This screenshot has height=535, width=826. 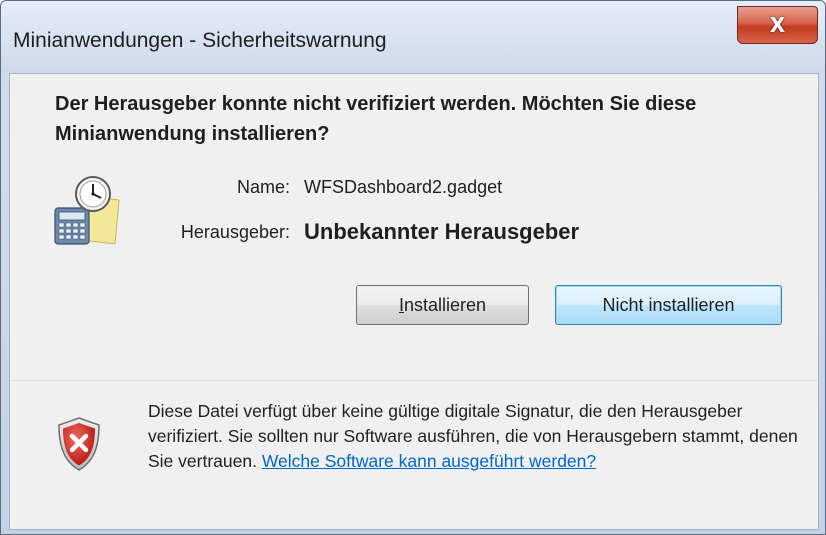 I want to click on window-title: Minianwendungen - Sicherheitswarnung, so click(x=200, y=40).